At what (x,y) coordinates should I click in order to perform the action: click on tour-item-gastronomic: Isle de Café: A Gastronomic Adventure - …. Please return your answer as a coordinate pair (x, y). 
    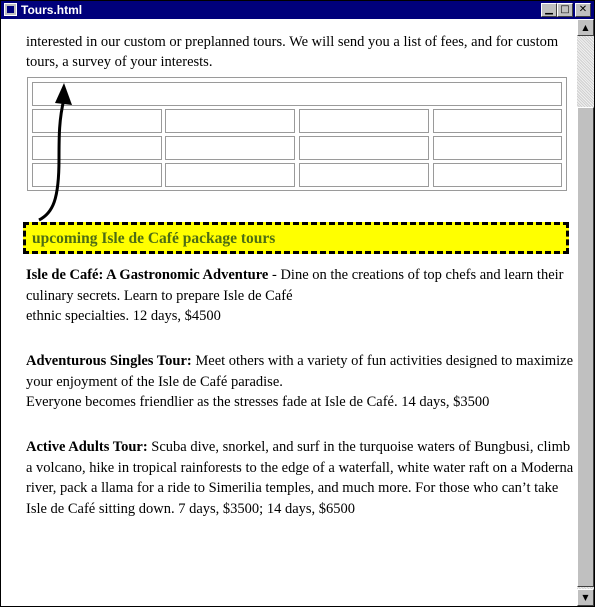
    Looking at the image, I should click on (301, 296).